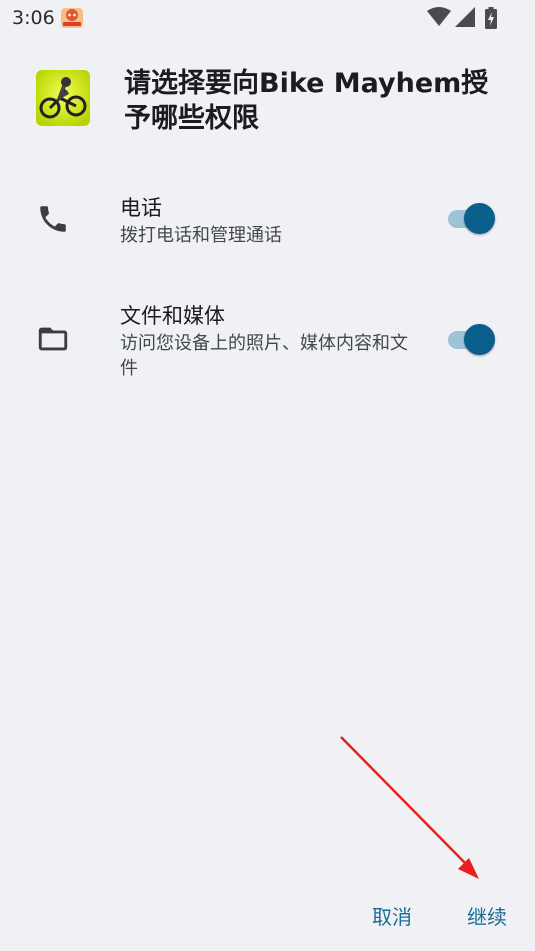  Describe the element at coordinates (33, 18) in the screenshot. I see `status-time: 3:06` at that location.